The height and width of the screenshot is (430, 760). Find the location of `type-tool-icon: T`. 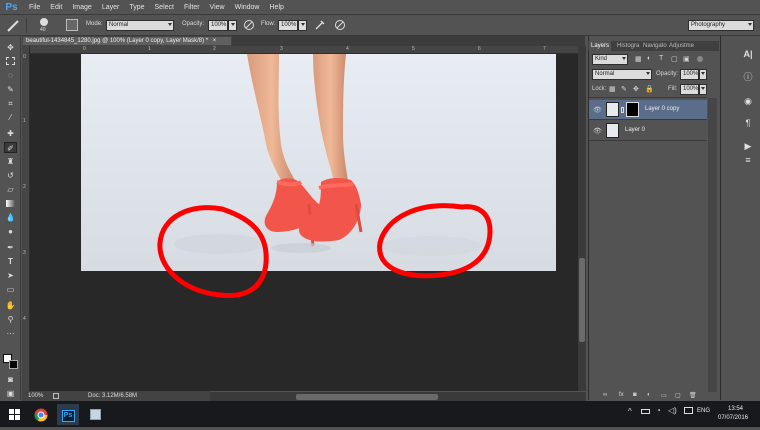

type-tool-icon: T is located at coordinates (10, 261).